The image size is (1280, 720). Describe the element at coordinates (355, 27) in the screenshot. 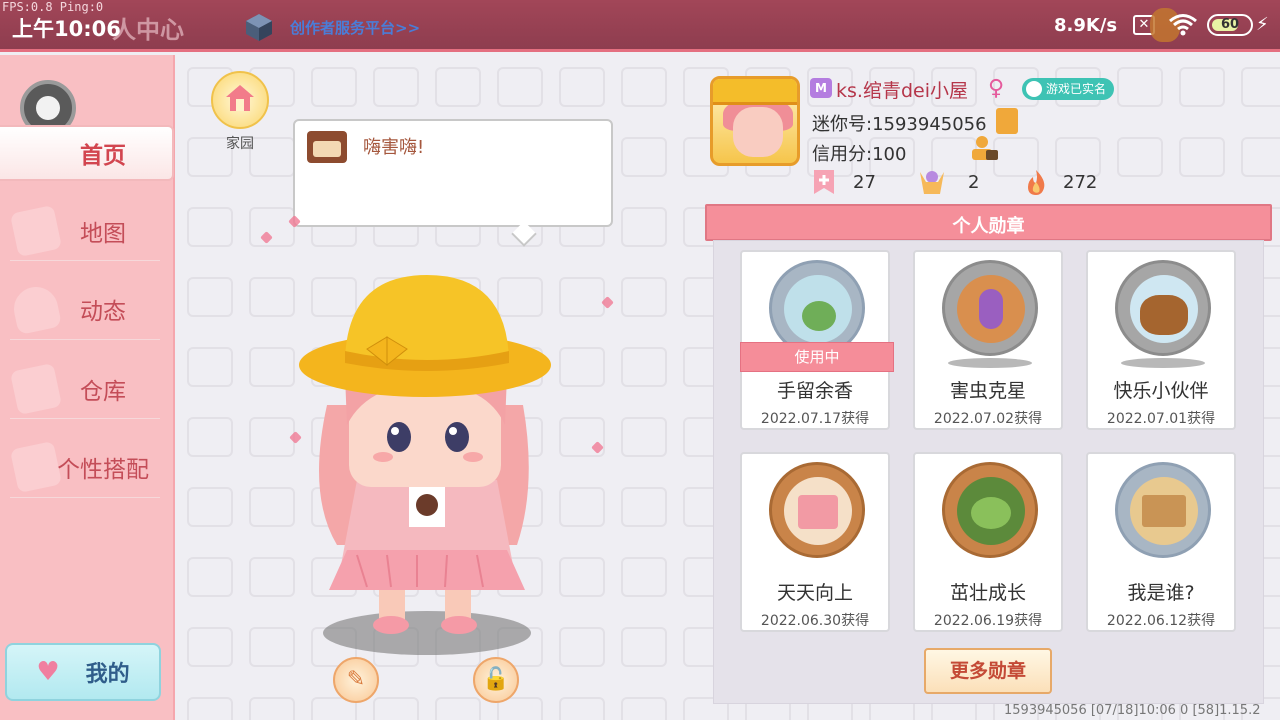

I see `creator-platform-link: 创作者服务平台>>` at that location.